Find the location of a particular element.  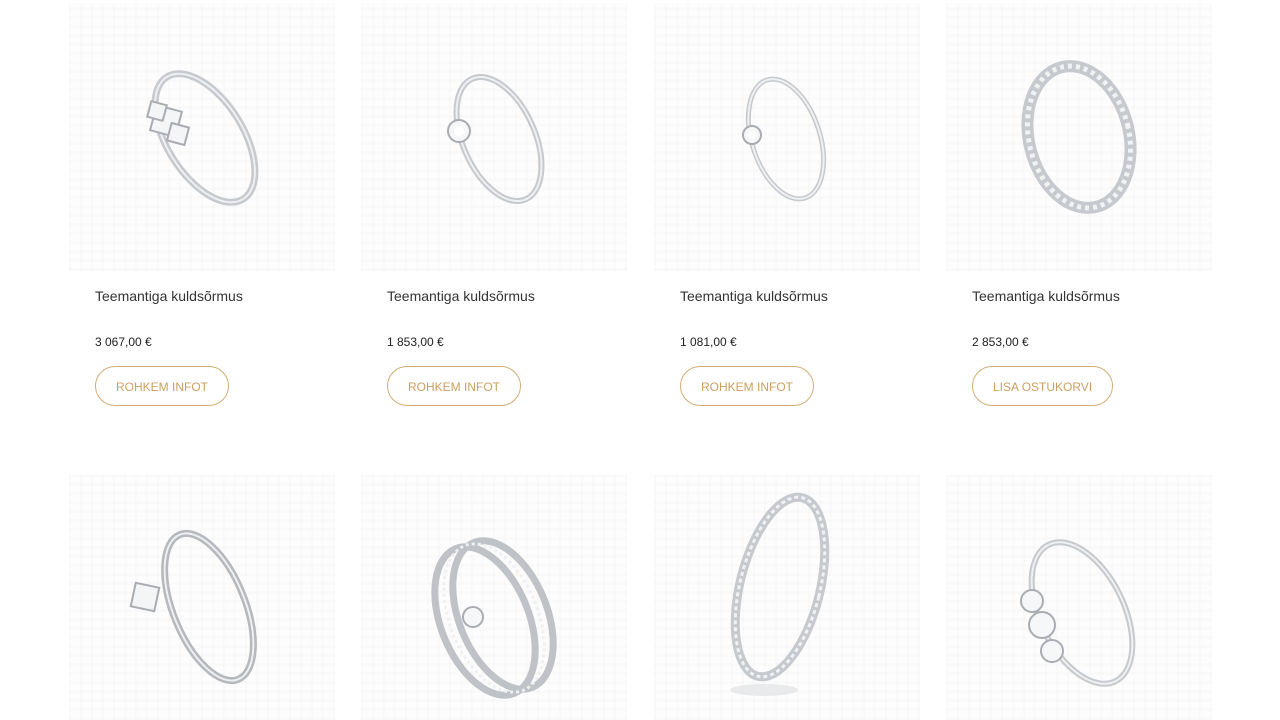

product-image-bridal-set-ring is located at coordinates (494, 597).